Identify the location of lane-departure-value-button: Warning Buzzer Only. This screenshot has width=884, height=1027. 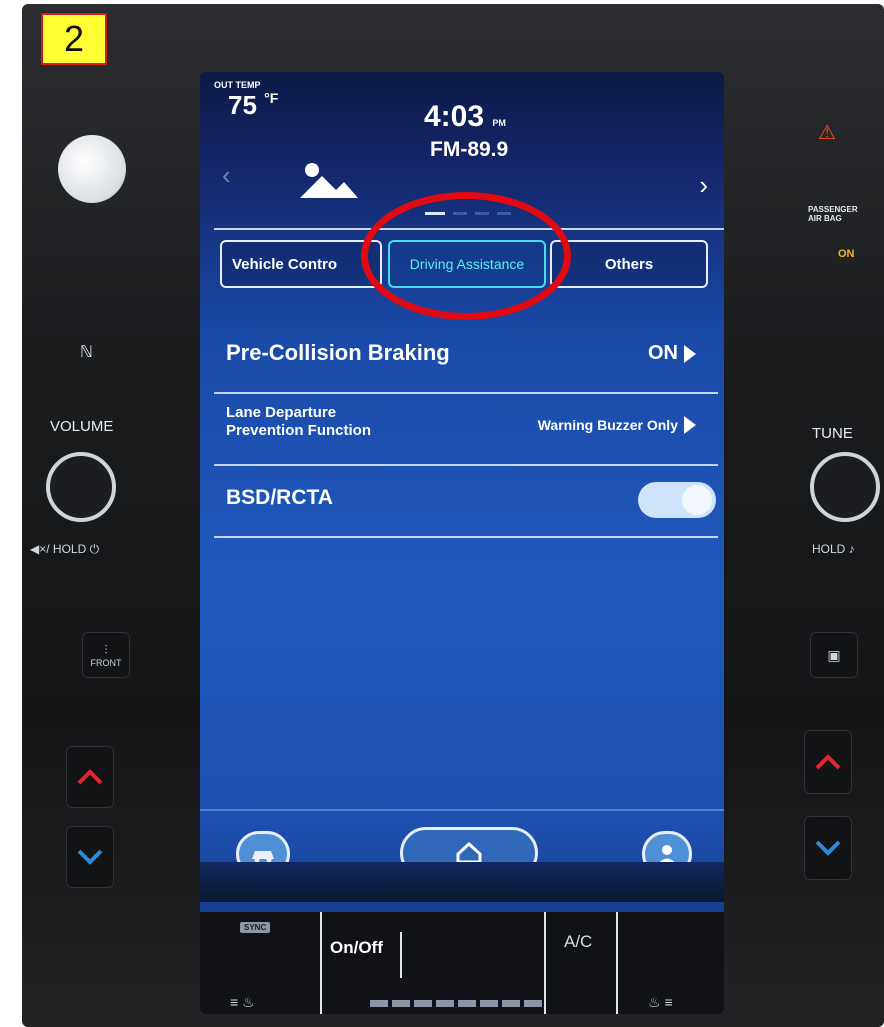
(617, 425).